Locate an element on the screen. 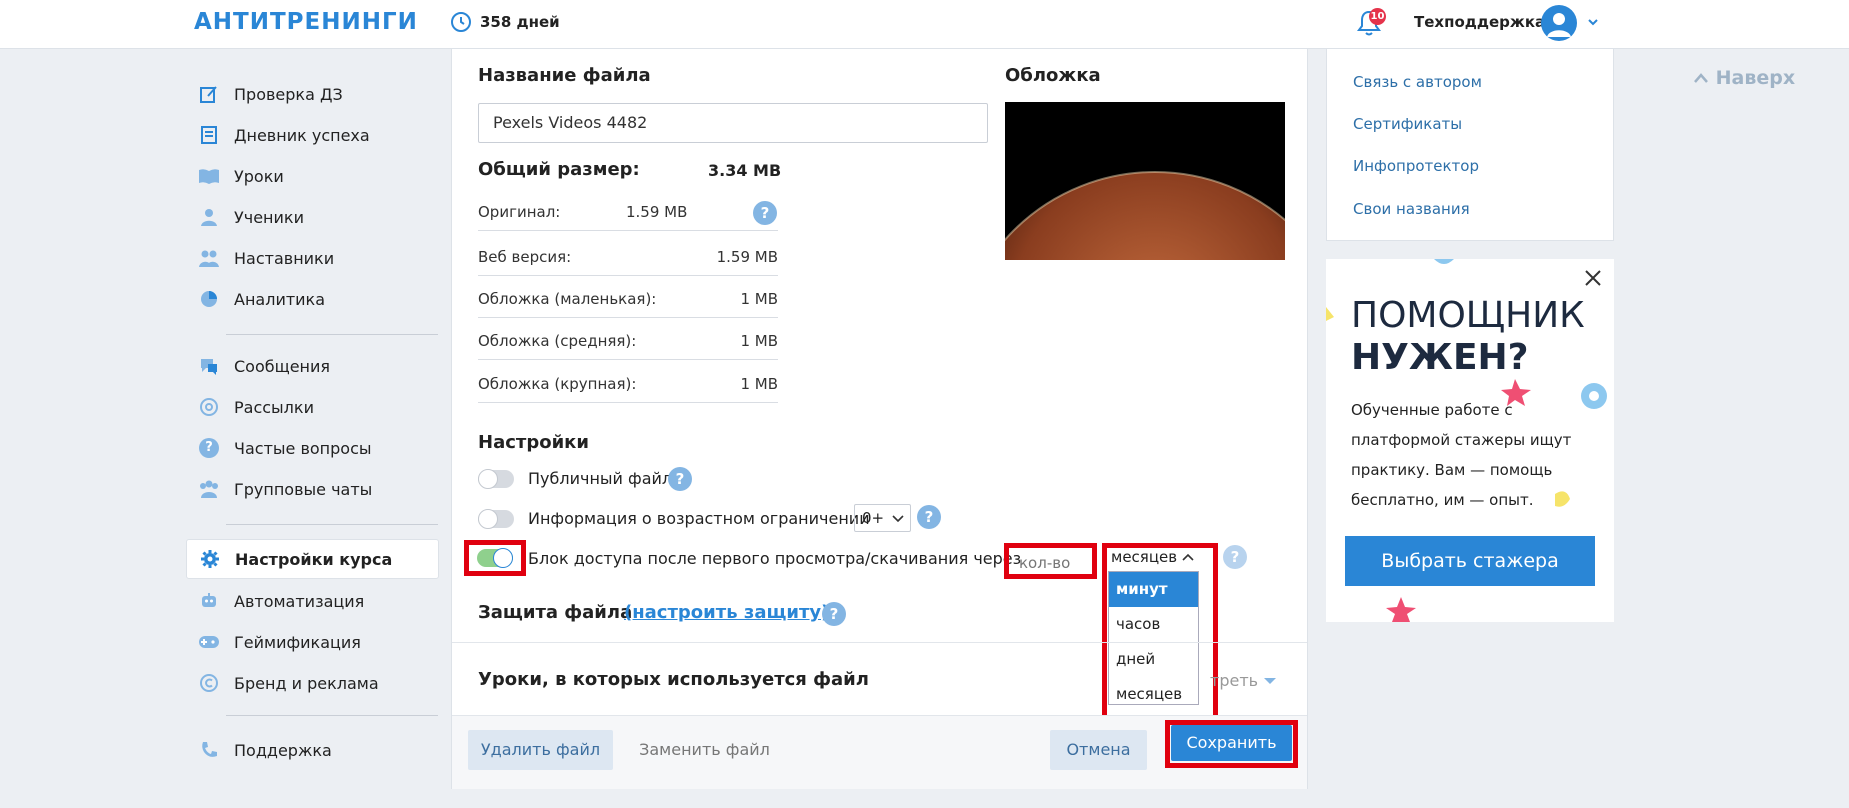  qty-input is located at coordinates (1050, 563).